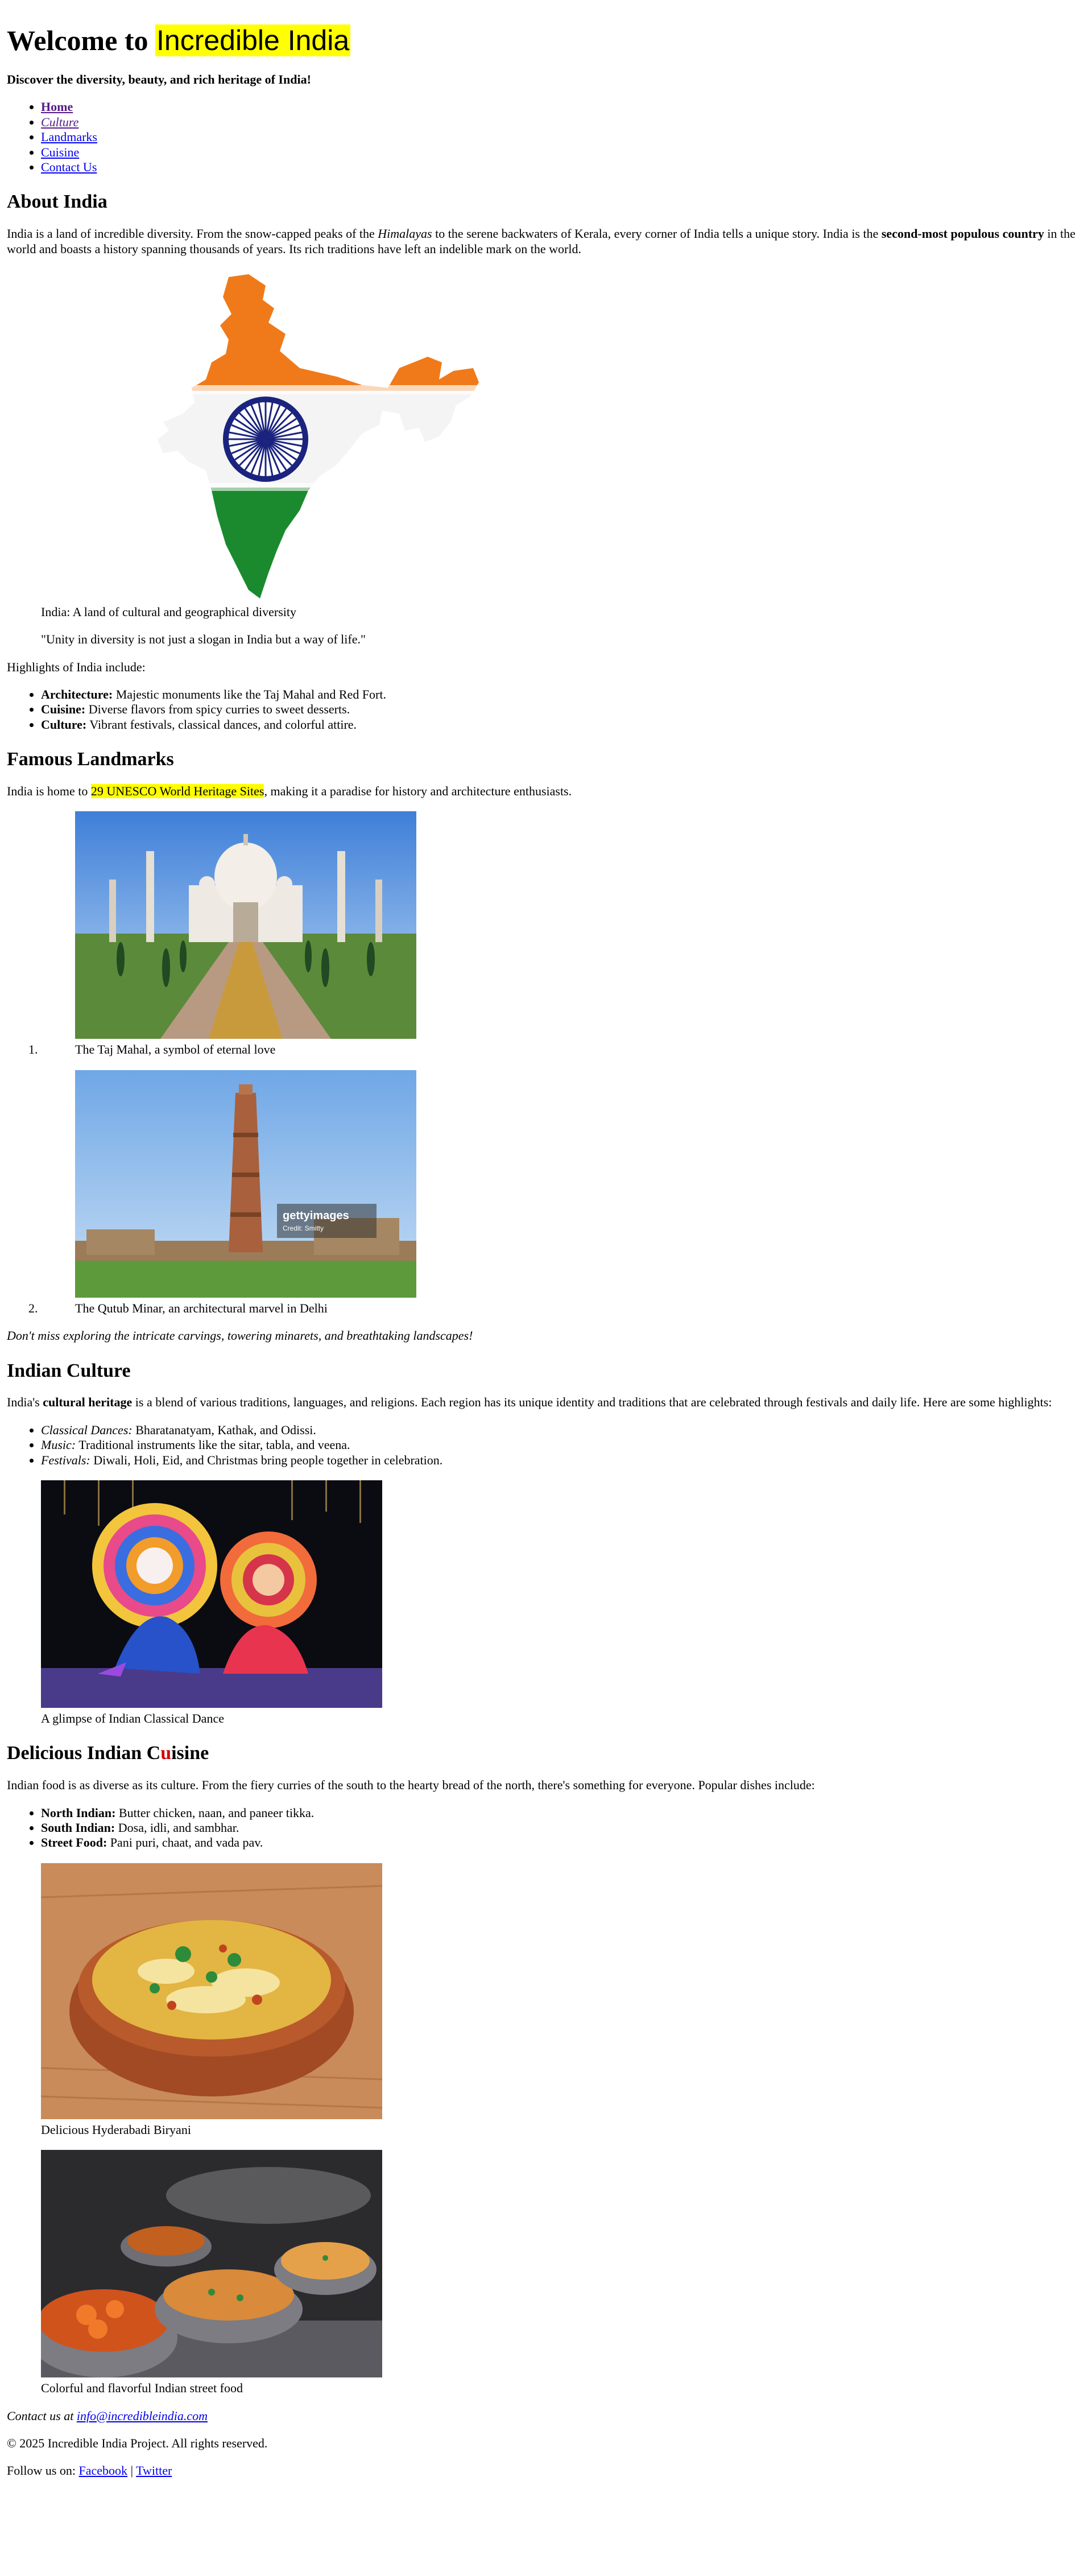 Image resolution: width=1092 pixels, height=2576 pixels. I want to click on about-himalayas: Himalayas, so click(405, 234).